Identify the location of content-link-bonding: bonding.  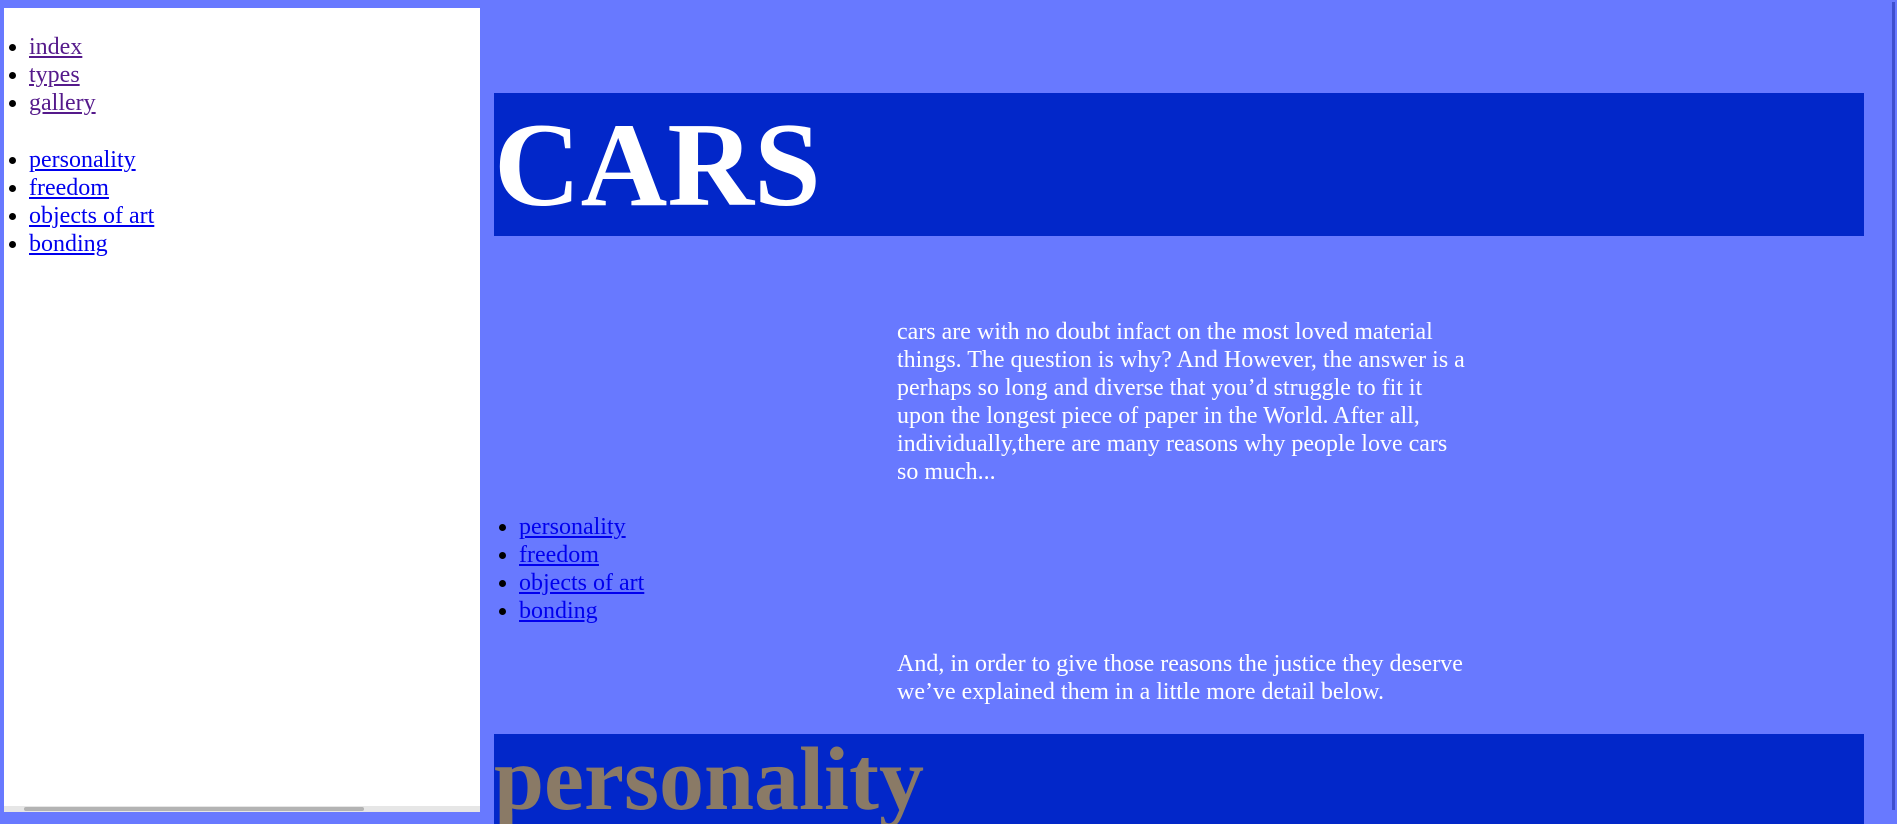
(558, 611).